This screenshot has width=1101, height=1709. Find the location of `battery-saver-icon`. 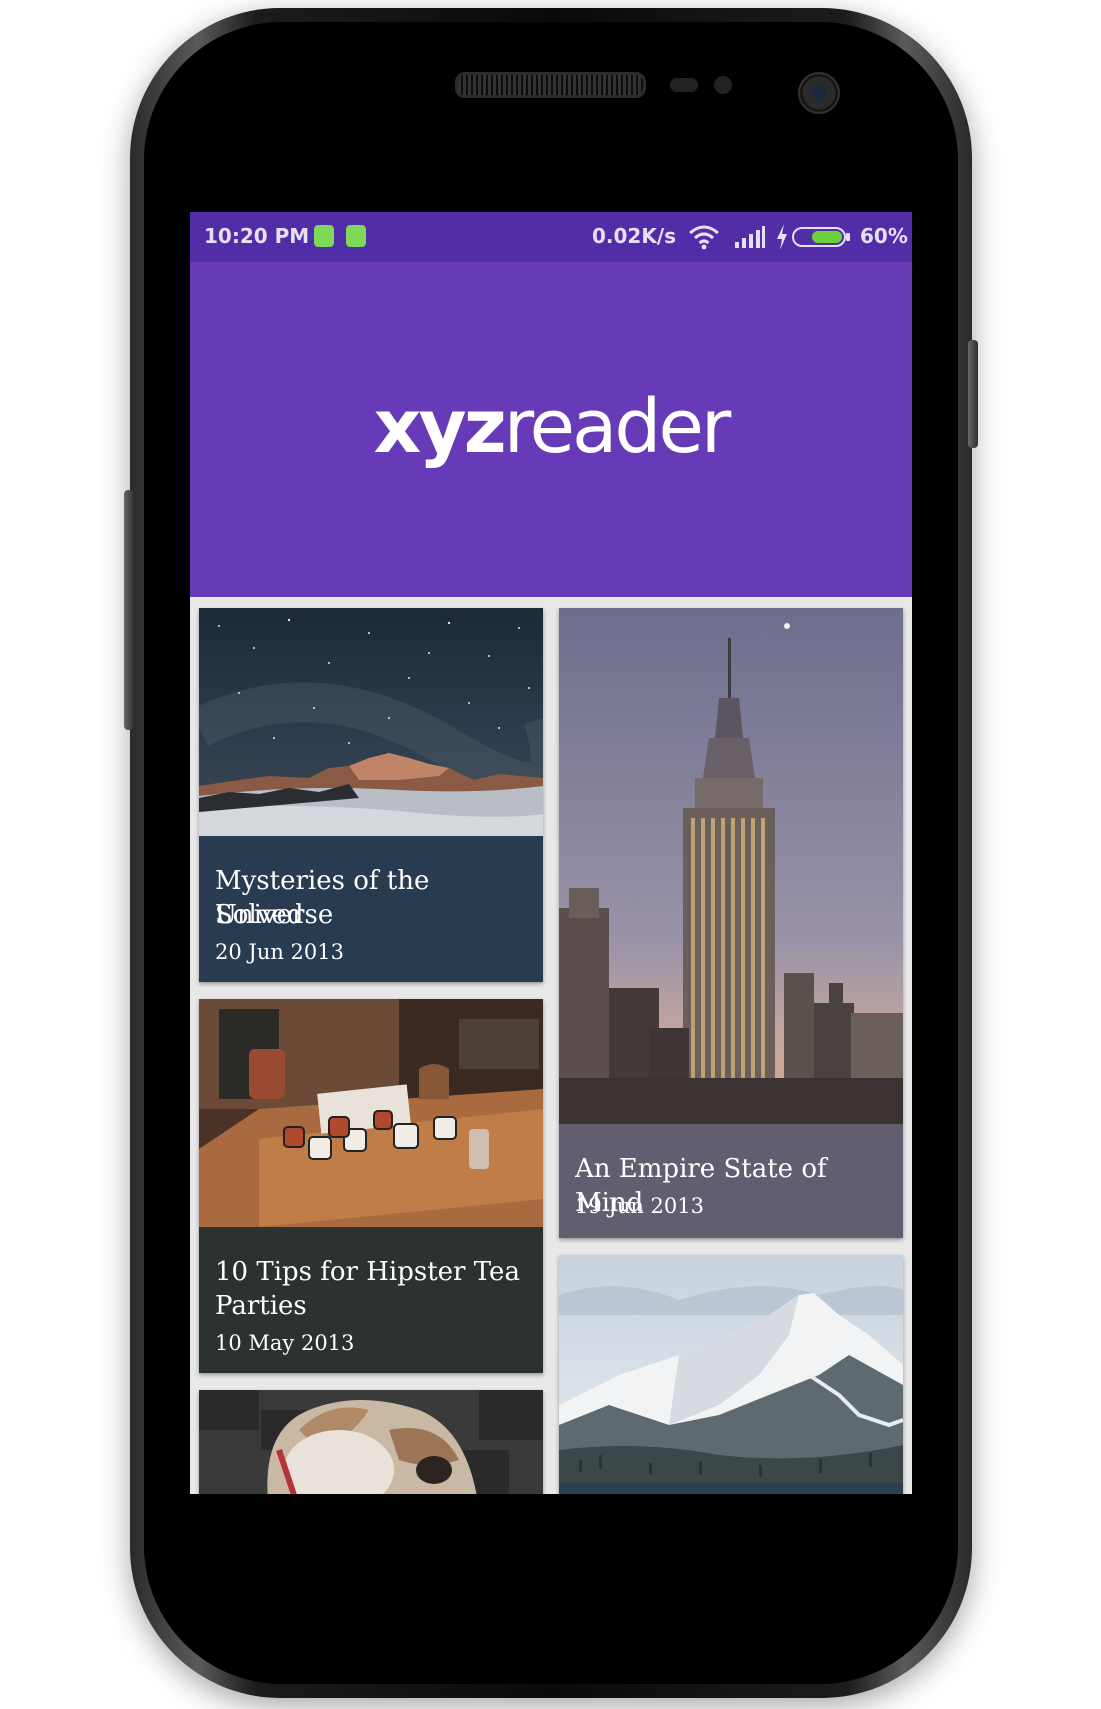

battery-saver-icon is located at coordinates (324, 236).